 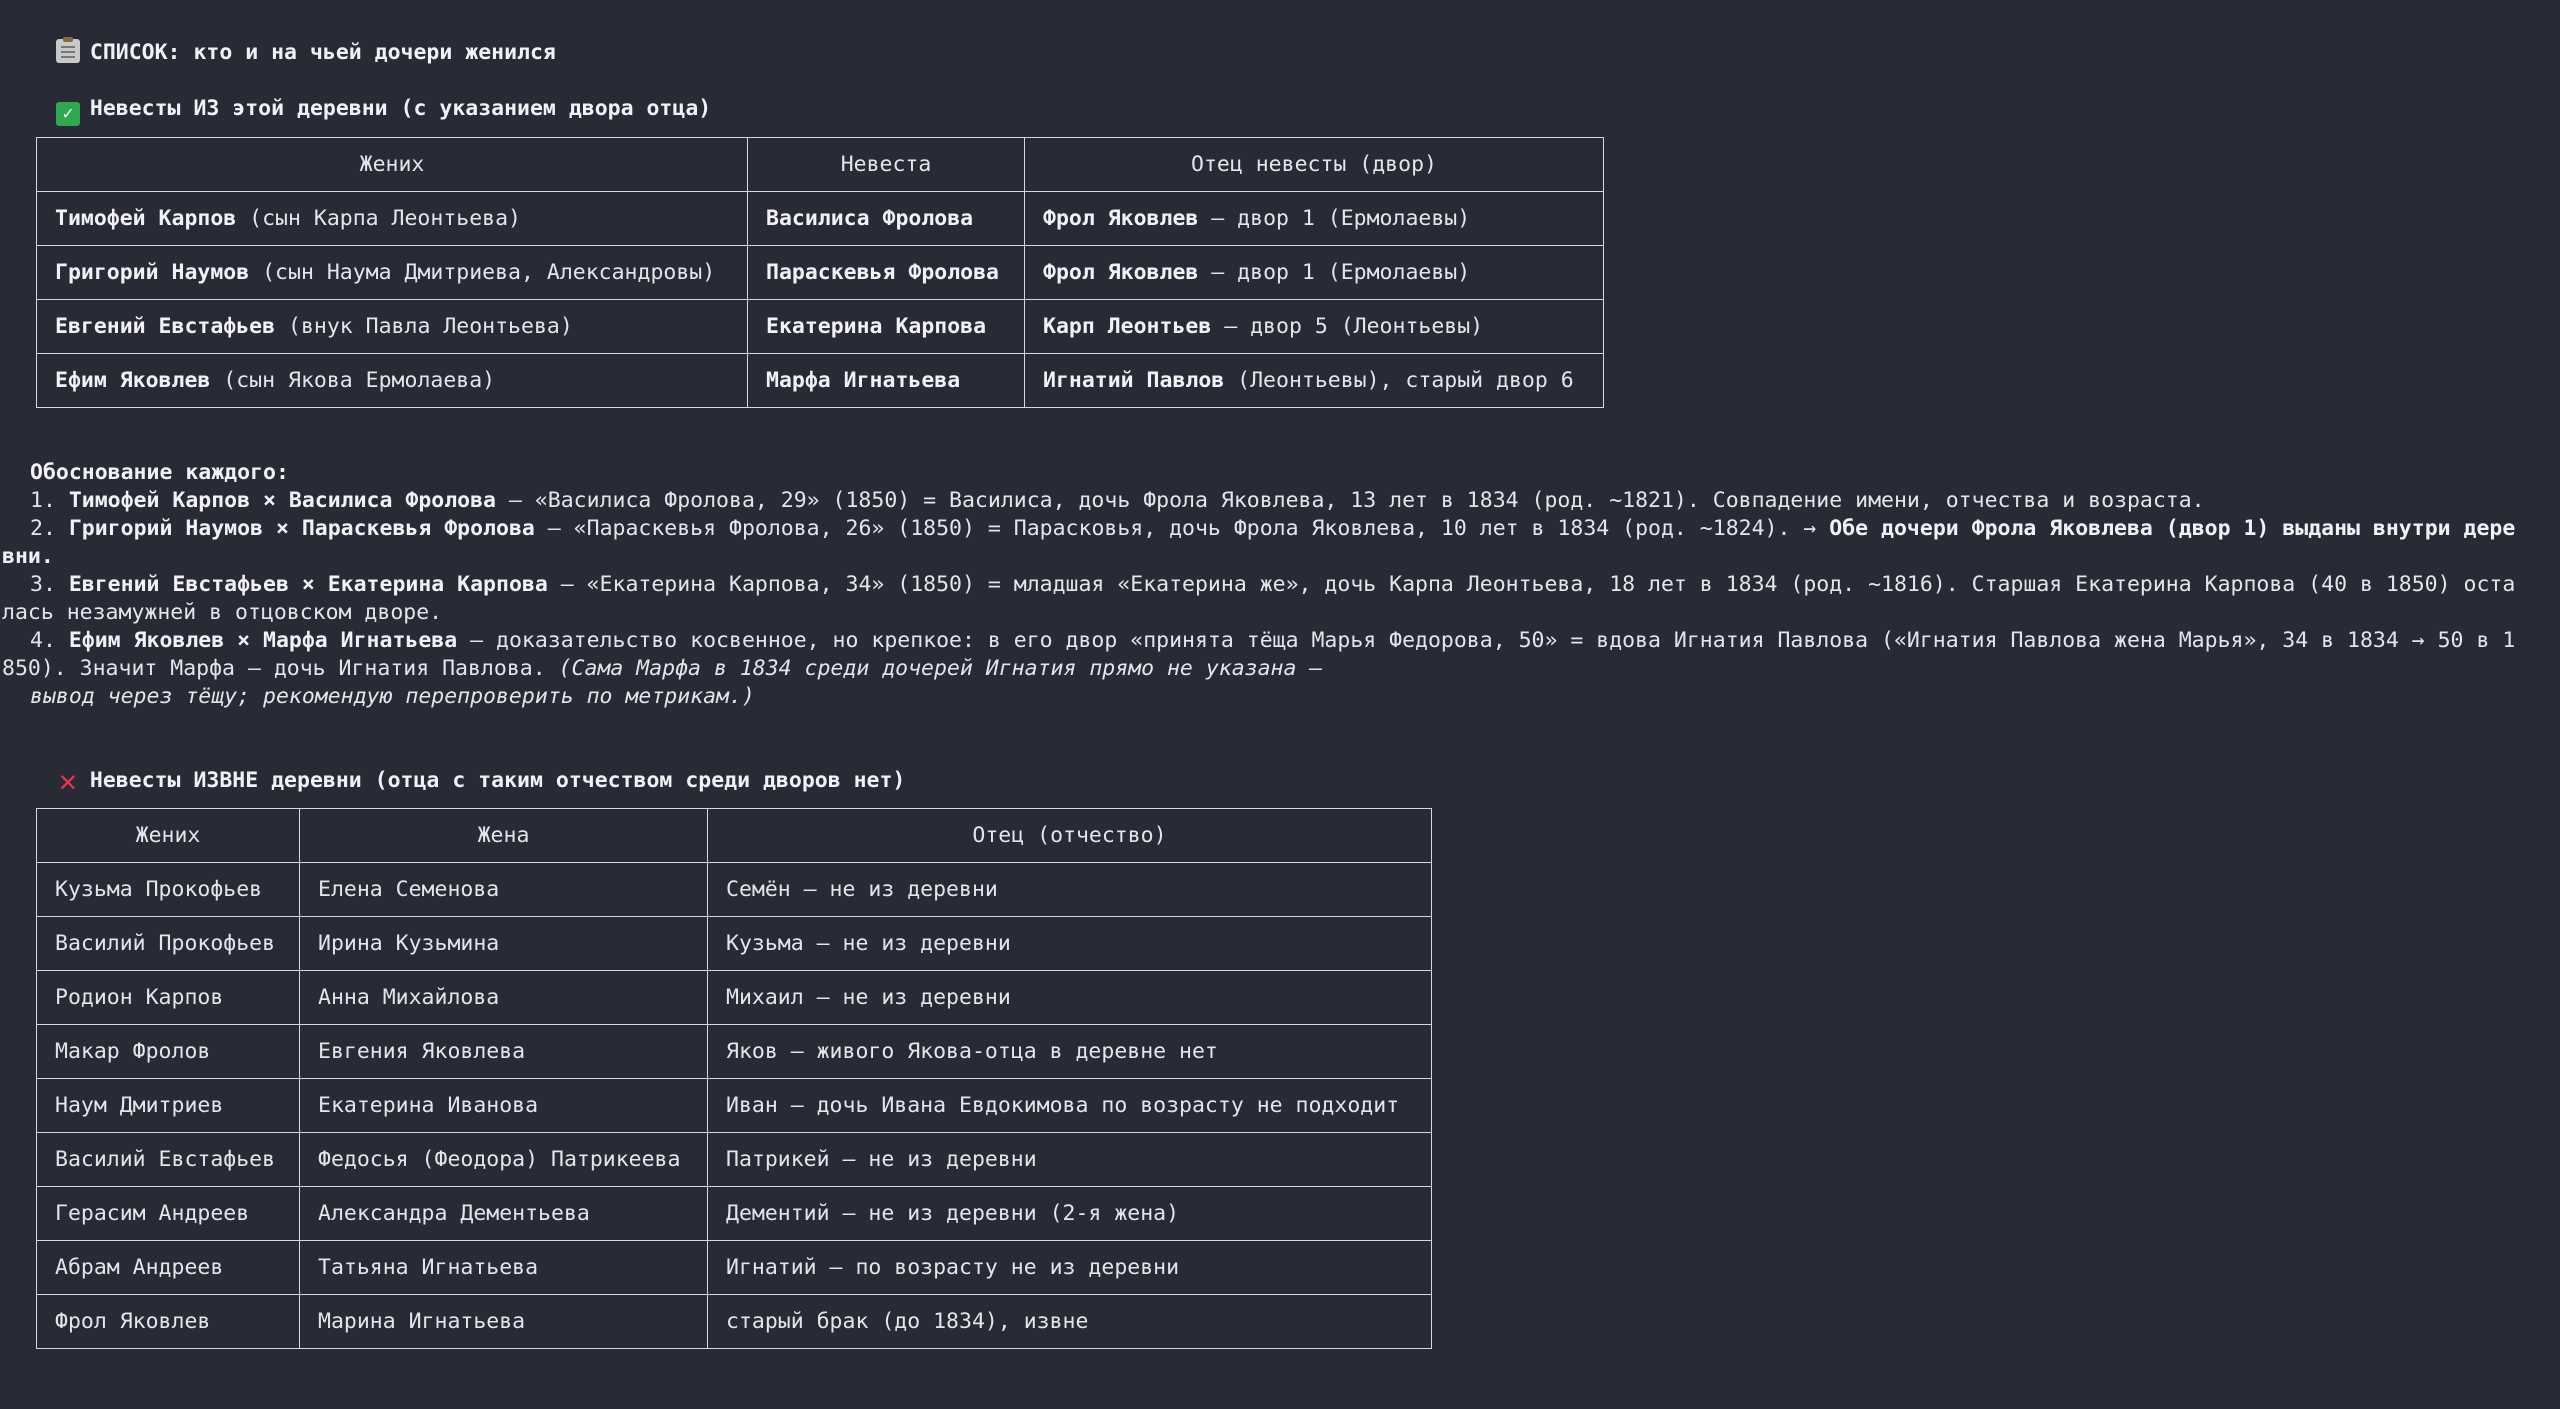 What do you see at coordinates (49, 528) in the screenshot?
I see `explanation-text: 2.` at bounding box center [49, 528].